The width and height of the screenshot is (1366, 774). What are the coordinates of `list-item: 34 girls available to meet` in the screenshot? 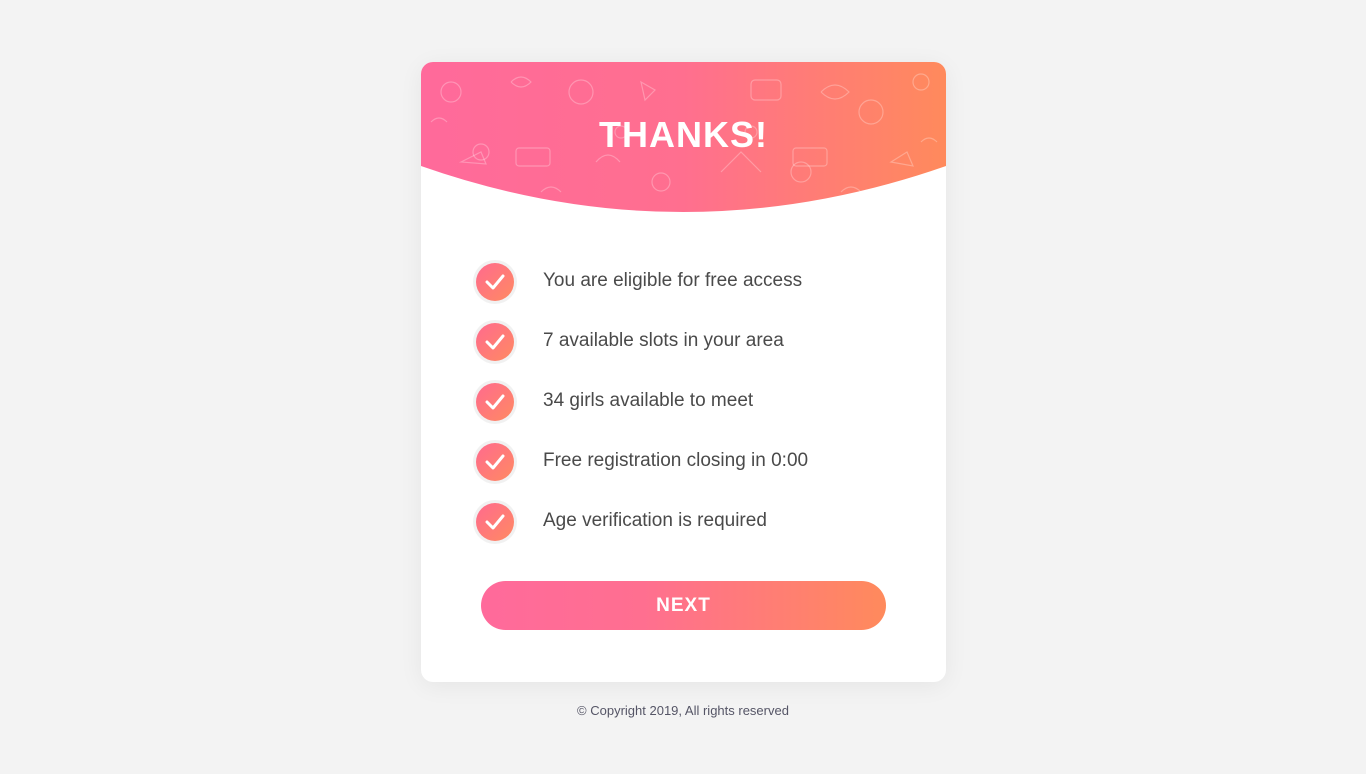 It's located at (693, 408).